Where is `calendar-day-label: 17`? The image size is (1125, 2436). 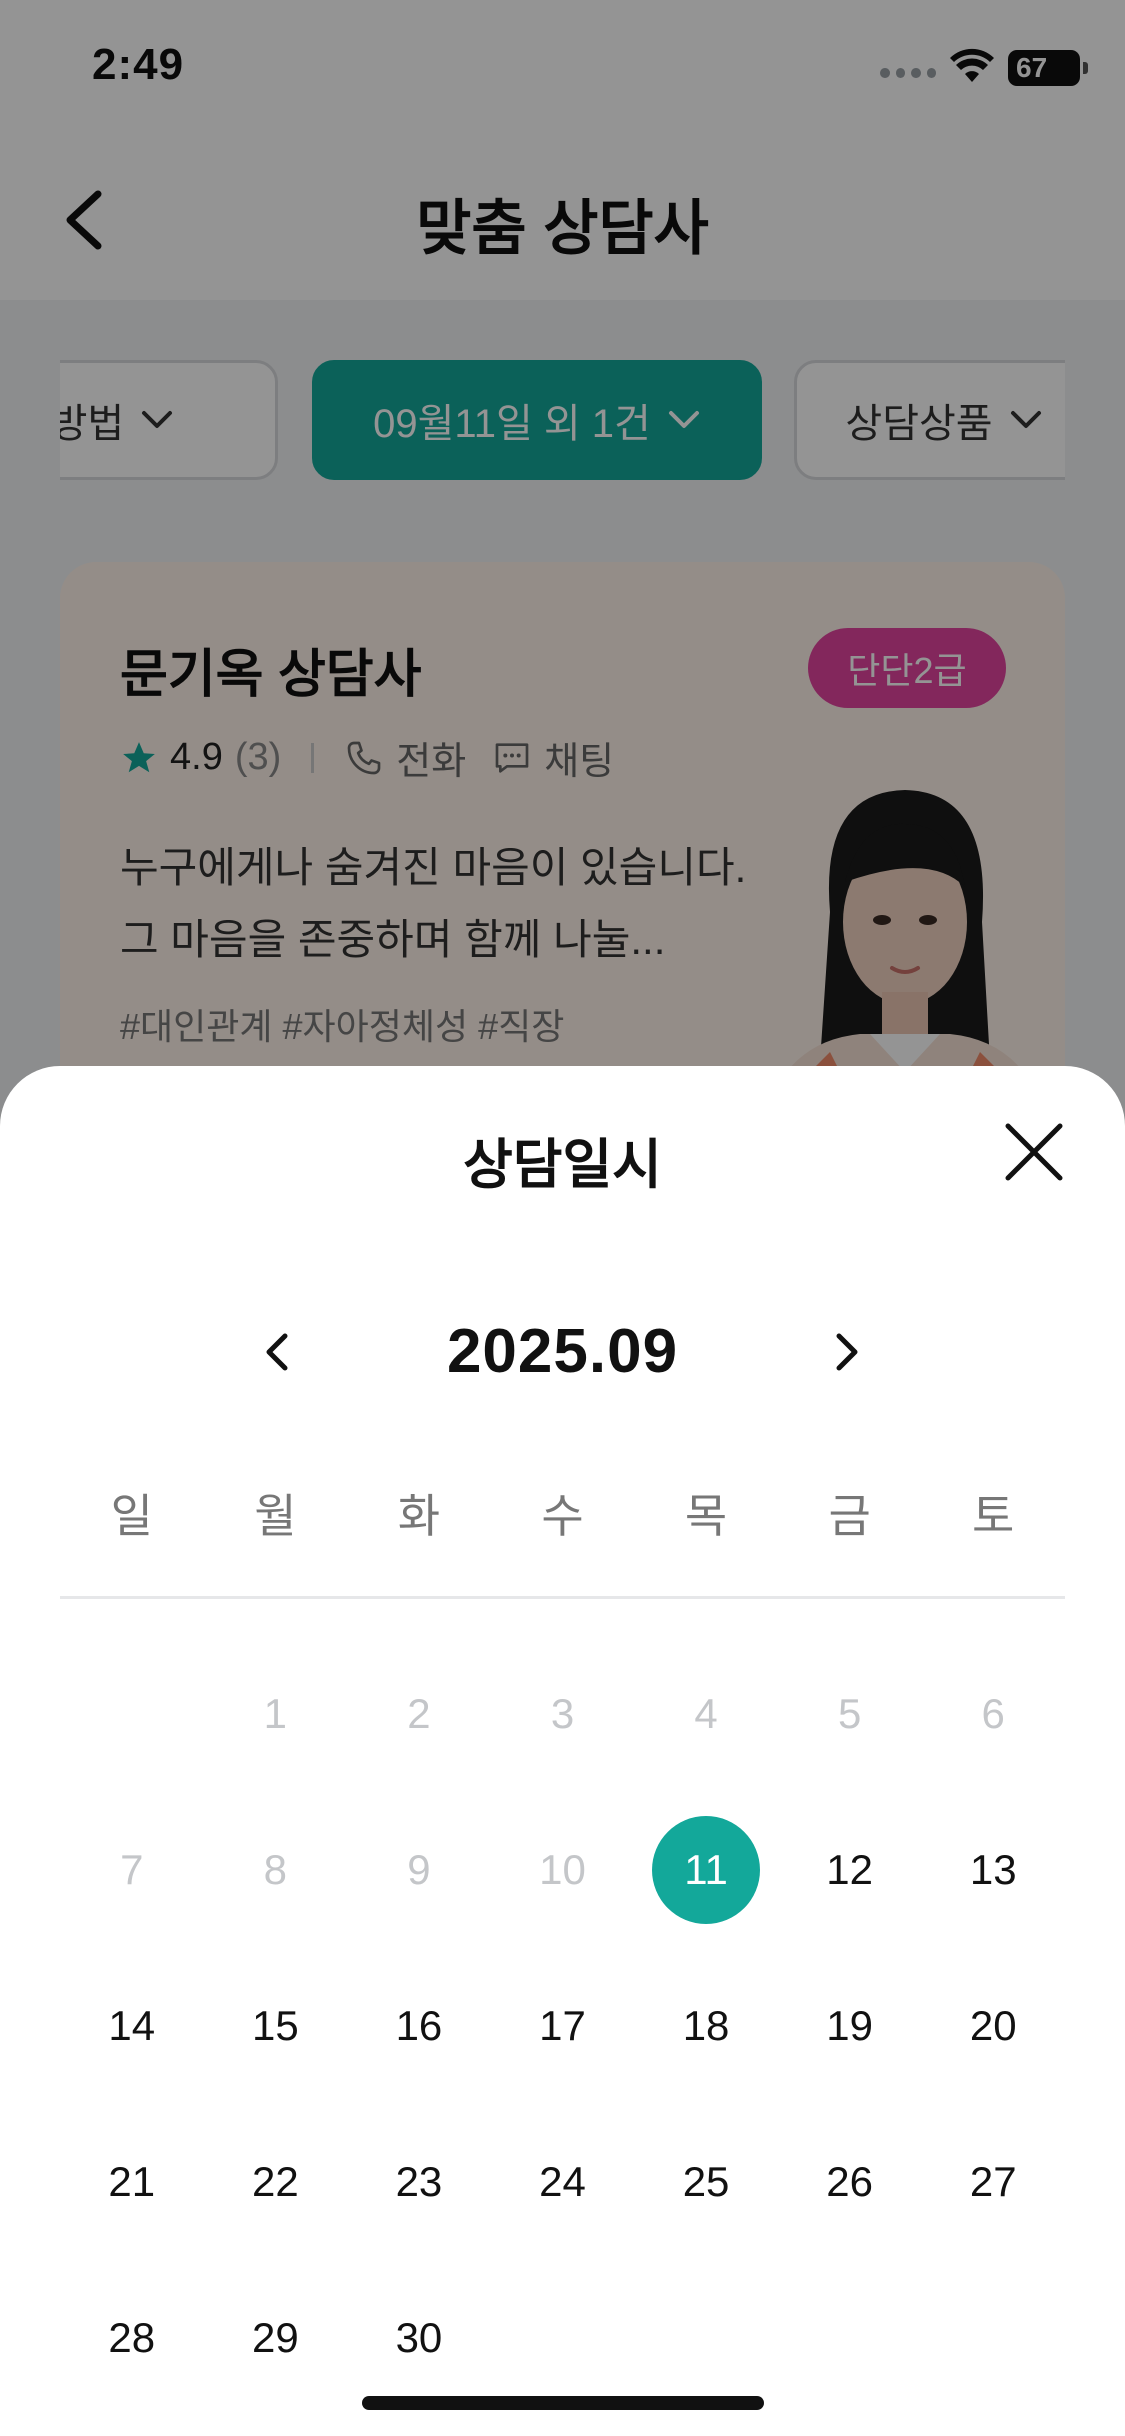 calendar-day-label: 17 is located at coordinates (562, 2025).